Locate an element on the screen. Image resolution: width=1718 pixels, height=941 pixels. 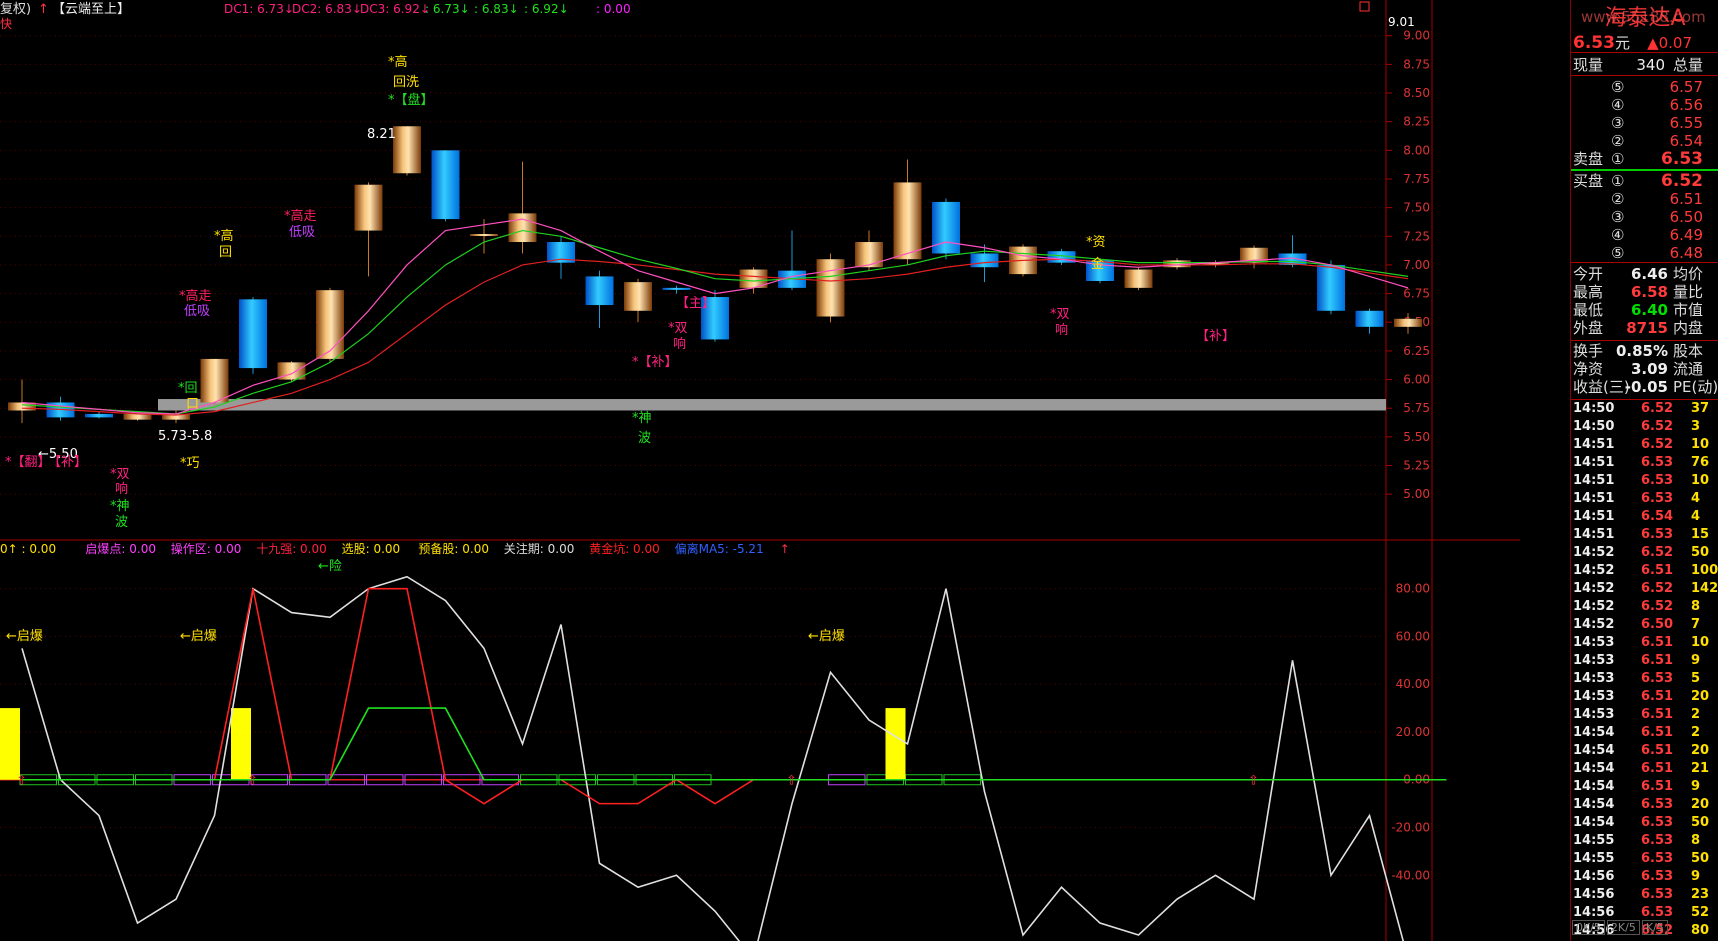
bid-level-5: ⑤ 6.48 is located at coordinates (1657, 253).